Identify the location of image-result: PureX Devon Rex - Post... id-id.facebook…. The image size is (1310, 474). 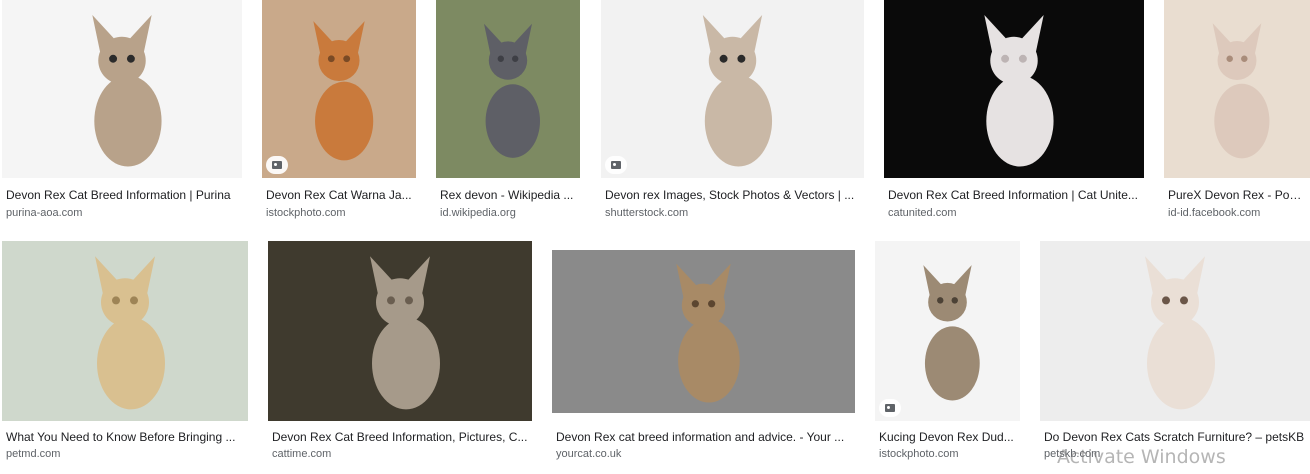
(1237, 115).